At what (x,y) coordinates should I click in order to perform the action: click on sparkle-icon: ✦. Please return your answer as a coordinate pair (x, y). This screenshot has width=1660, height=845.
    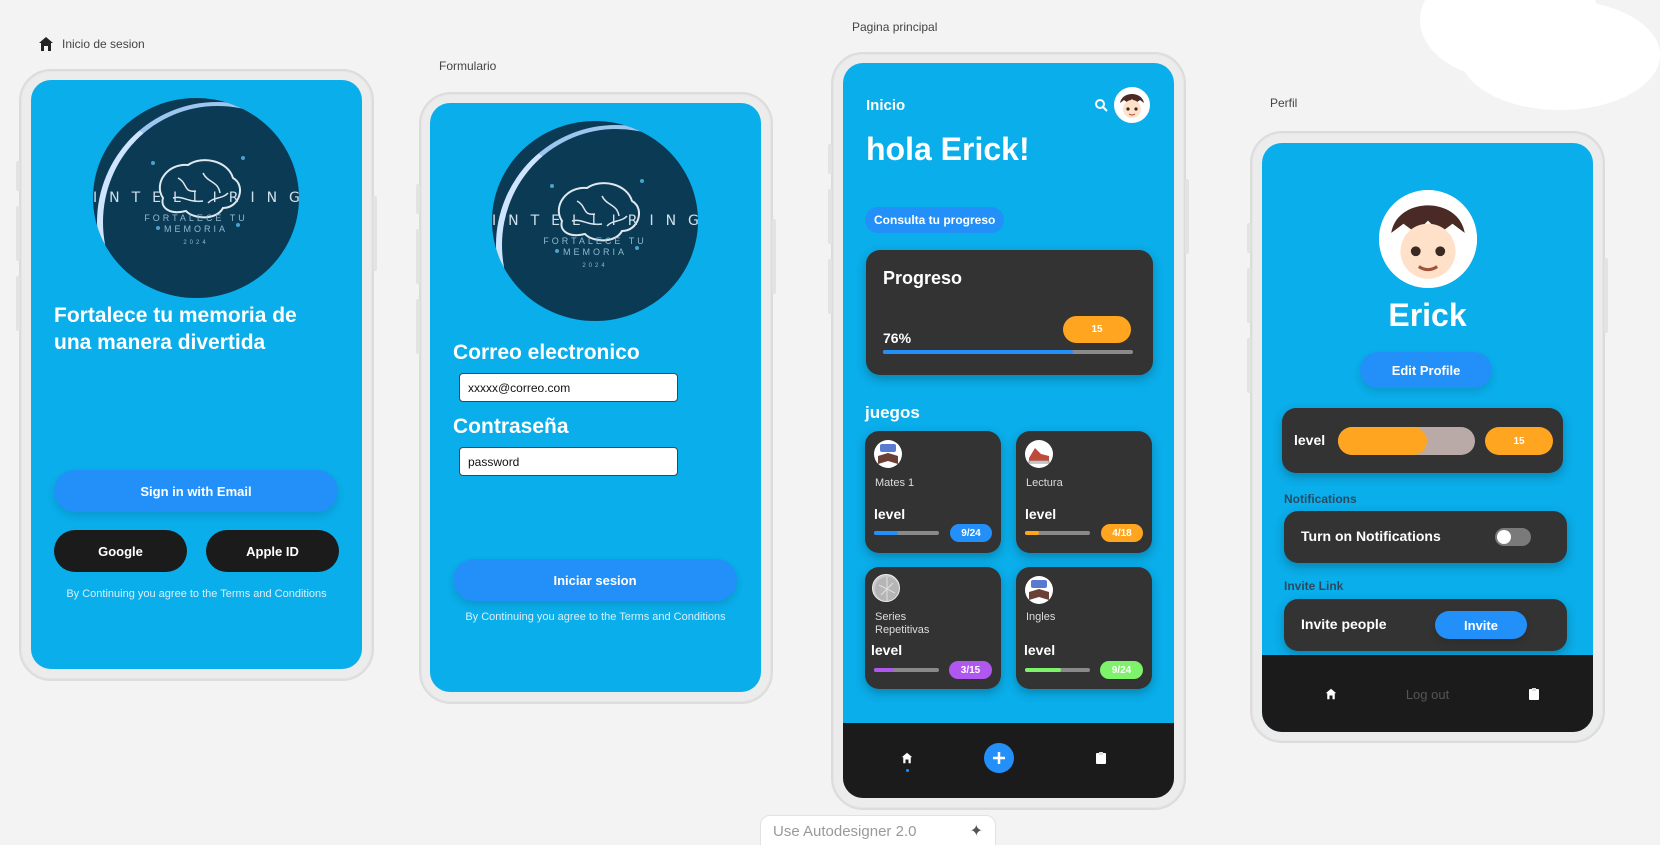
    Looking at the image, I should click on (976, 831).